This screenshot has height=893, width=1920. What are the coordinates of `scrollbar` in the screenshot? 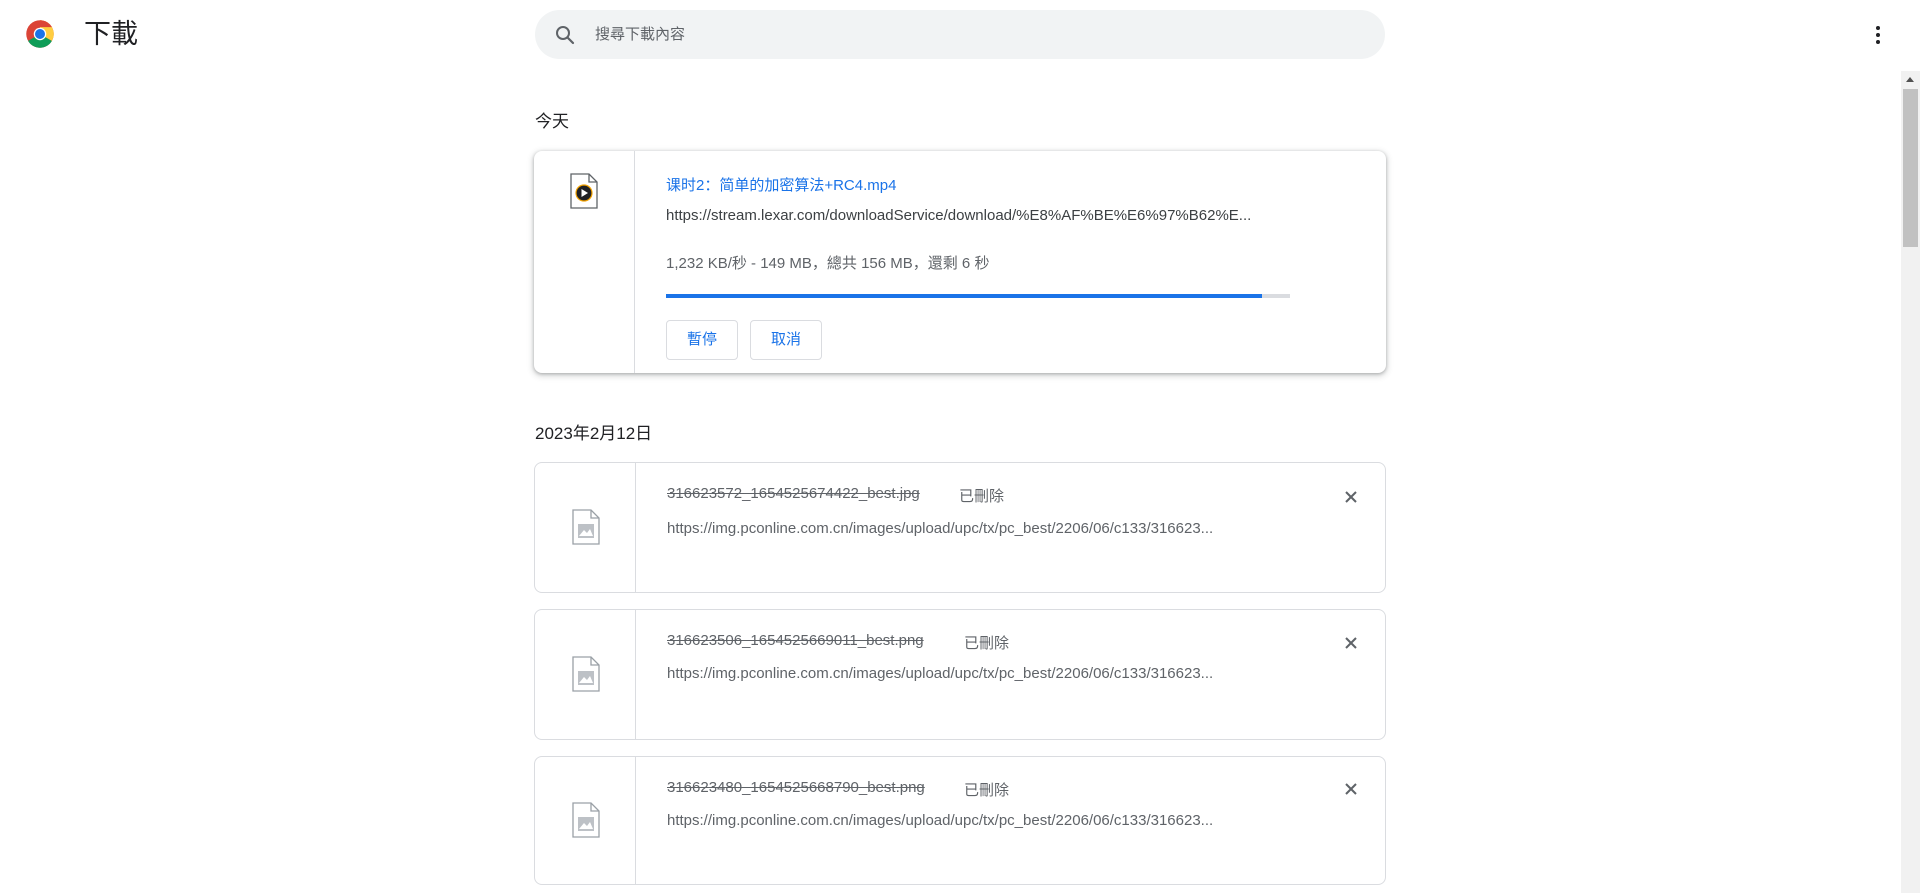 It's located at (1910, 482).